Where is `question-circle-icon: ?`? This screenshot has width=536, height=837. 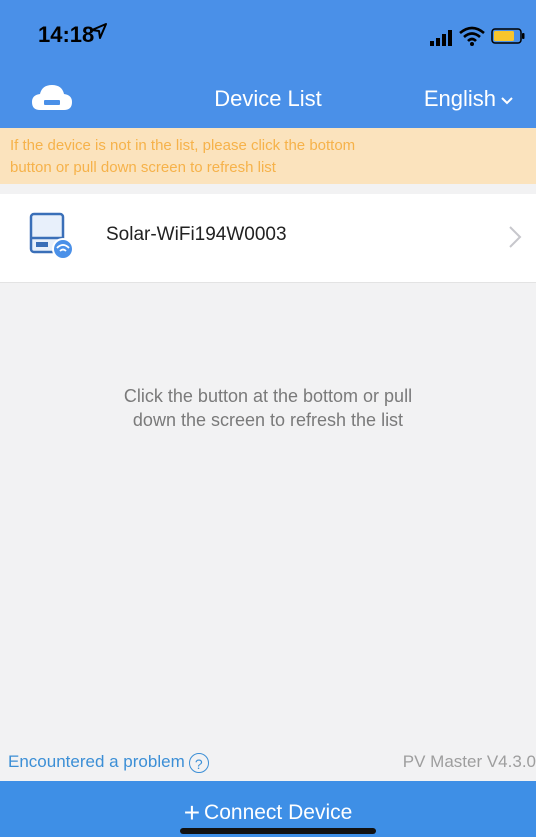 question-circle-icon: ? is located at coordinates (198, 762).